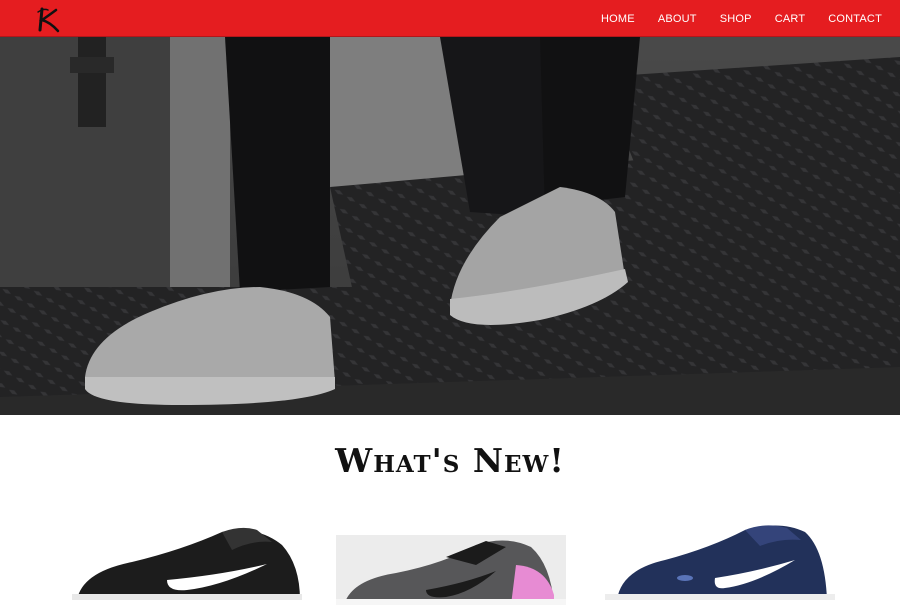 Image resolution: width=900 pixels, height=610 pixels. I want to click on new-products-row, so click(450, 562).